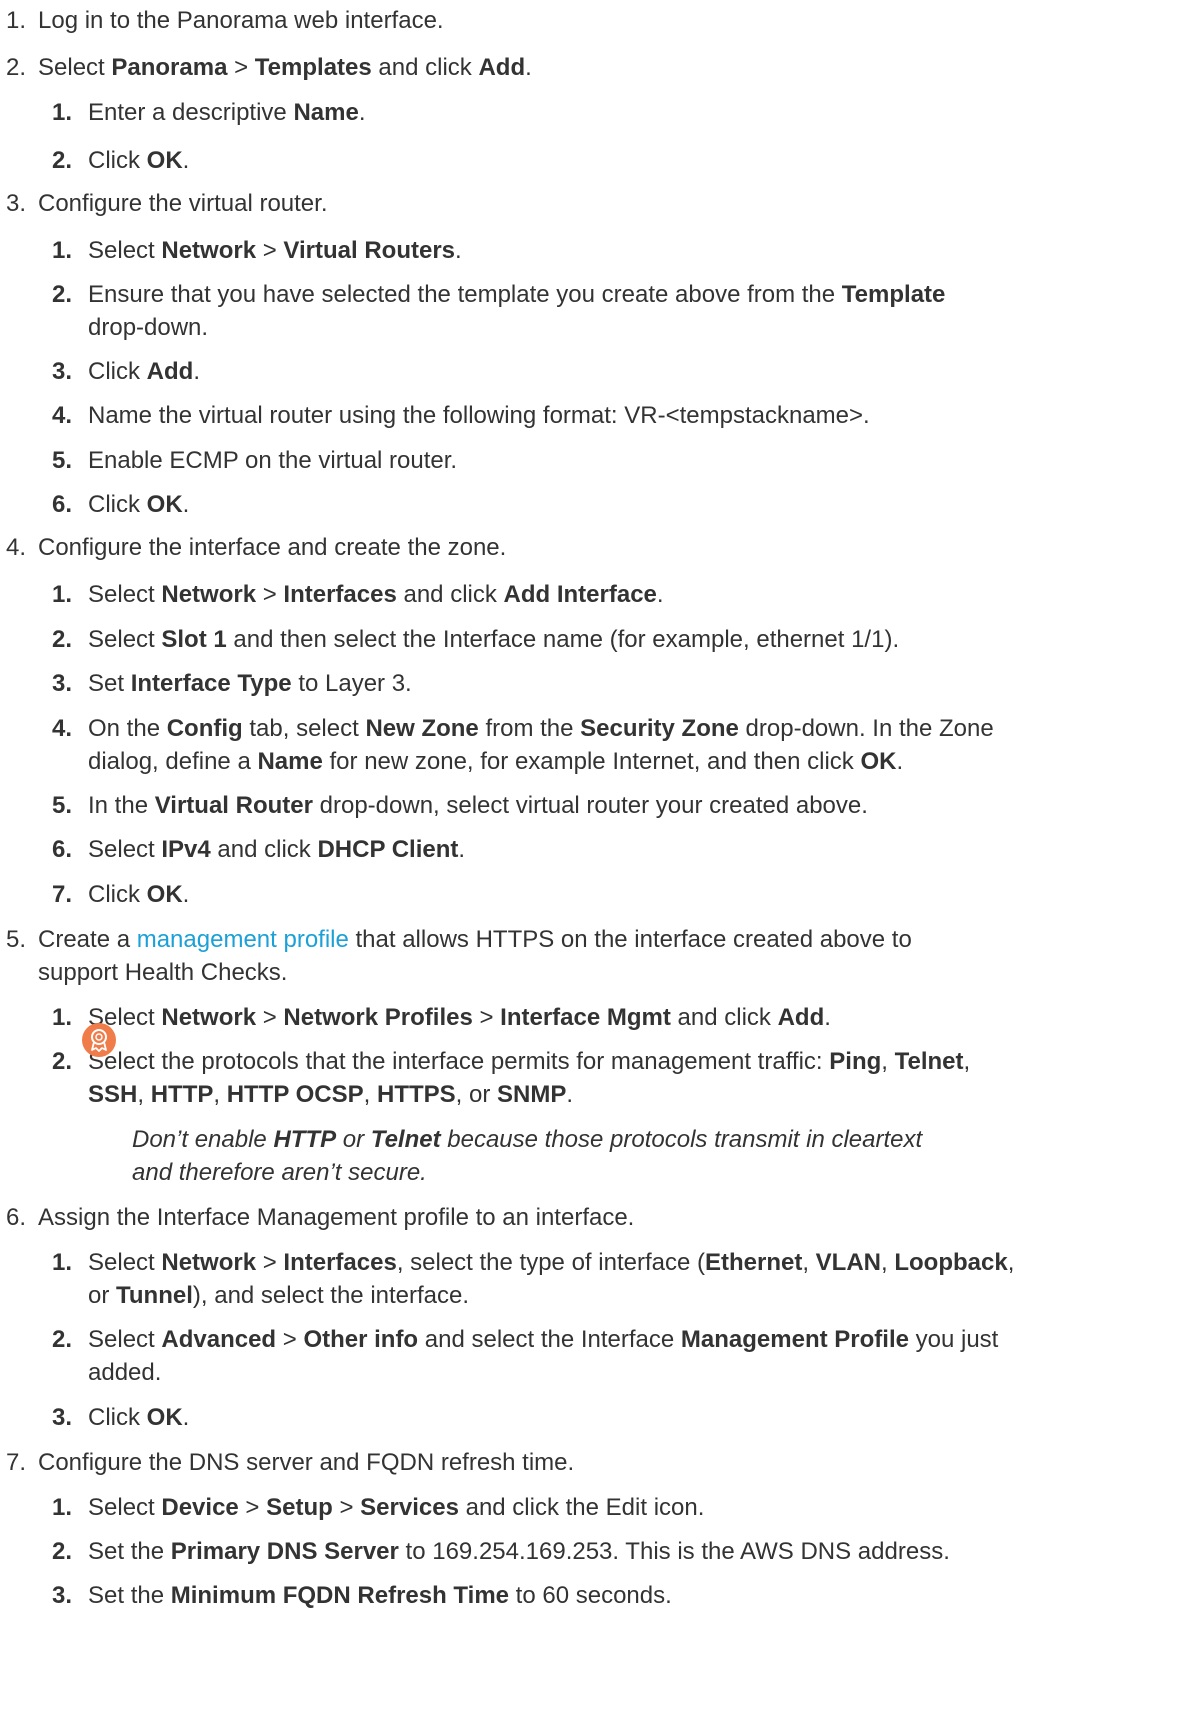  Describe the element at coordinates (278, 1296) in the screenshot. I see `substep-text: or Tunnel), and select the interface.` at that location.